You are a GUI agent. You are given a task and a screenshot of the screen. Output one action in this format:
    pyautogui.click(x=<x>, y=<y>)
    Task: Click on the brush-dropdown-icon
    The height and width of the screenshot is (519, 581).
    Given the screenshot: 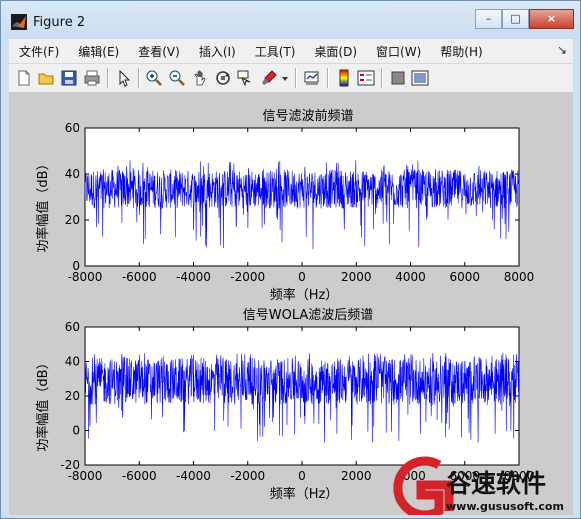 What is the action you would take?
    pyautogui.click(x=285, y=78)
    